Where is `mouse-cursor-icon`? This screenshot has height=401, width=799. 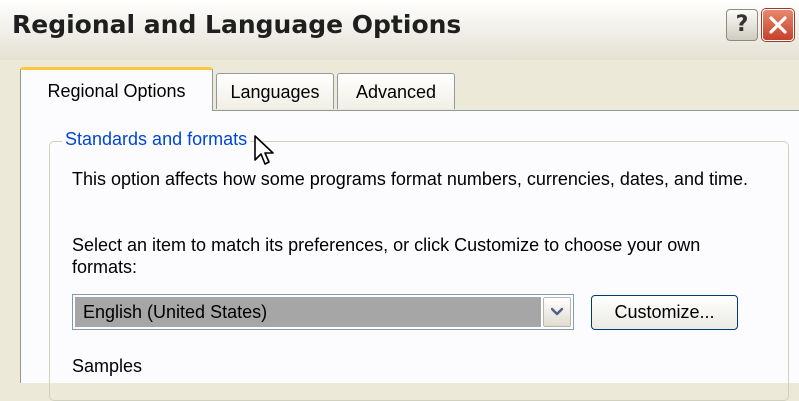 mouse-cursor-icon is located at coordinates (264, 150).